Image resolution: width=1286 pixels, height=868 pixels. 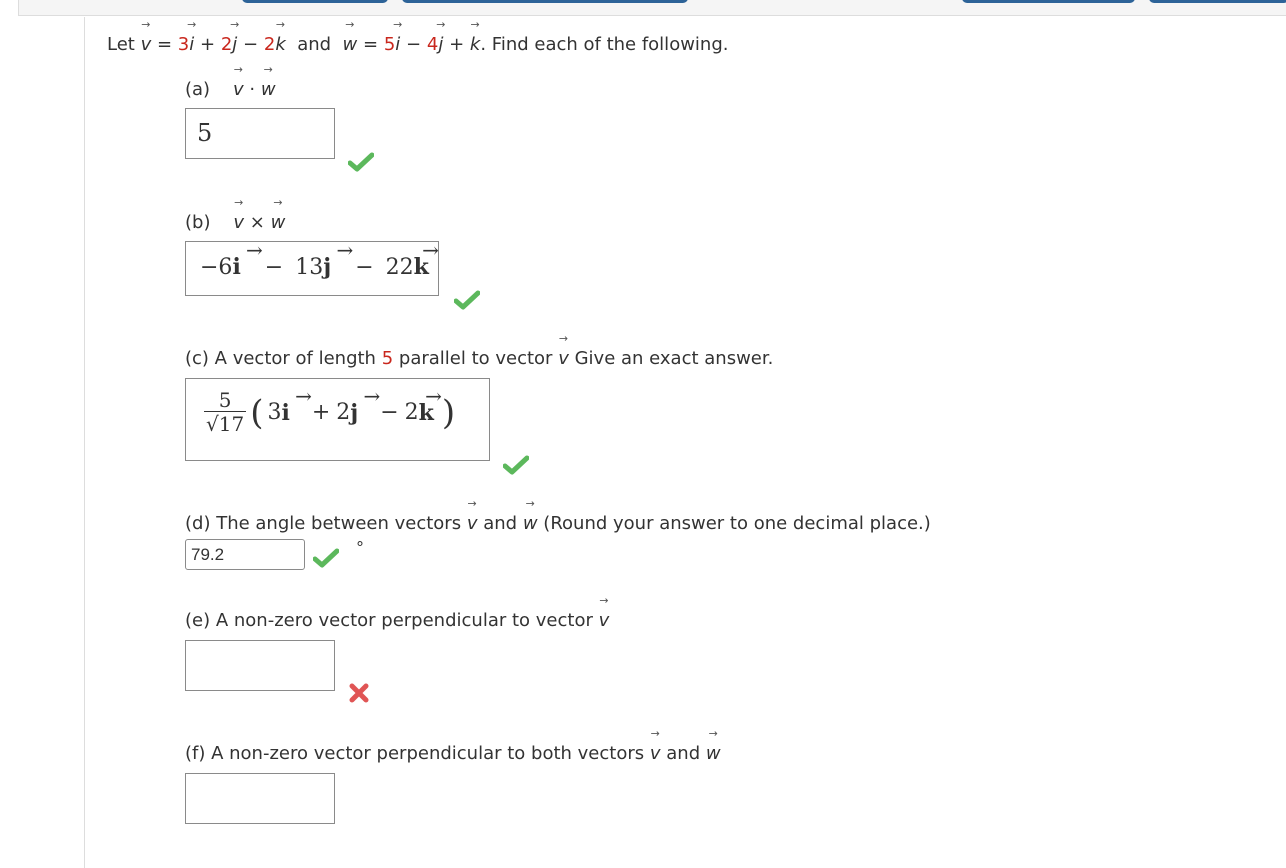 What do you see at coordinates (245, 554) in the screenshot?
I see `part-d-answer-field: 79.2` at bounding box center [245, 554].